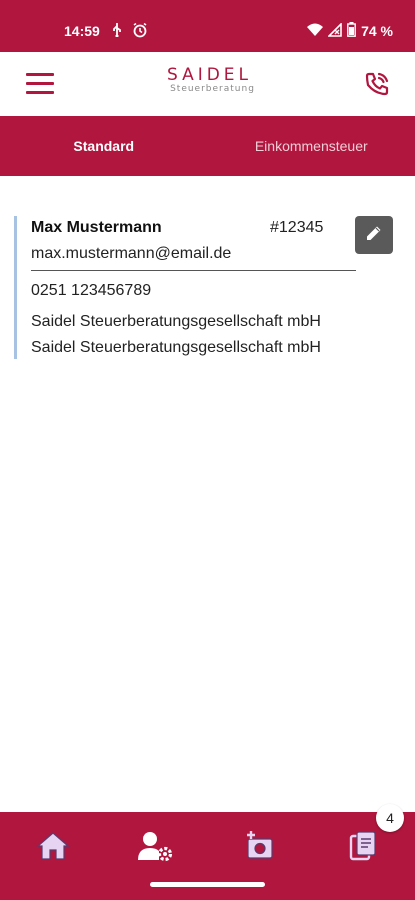  Describe the element at coordinates (140, 32) in the screenshot. I see `alarm-icon` at that location.